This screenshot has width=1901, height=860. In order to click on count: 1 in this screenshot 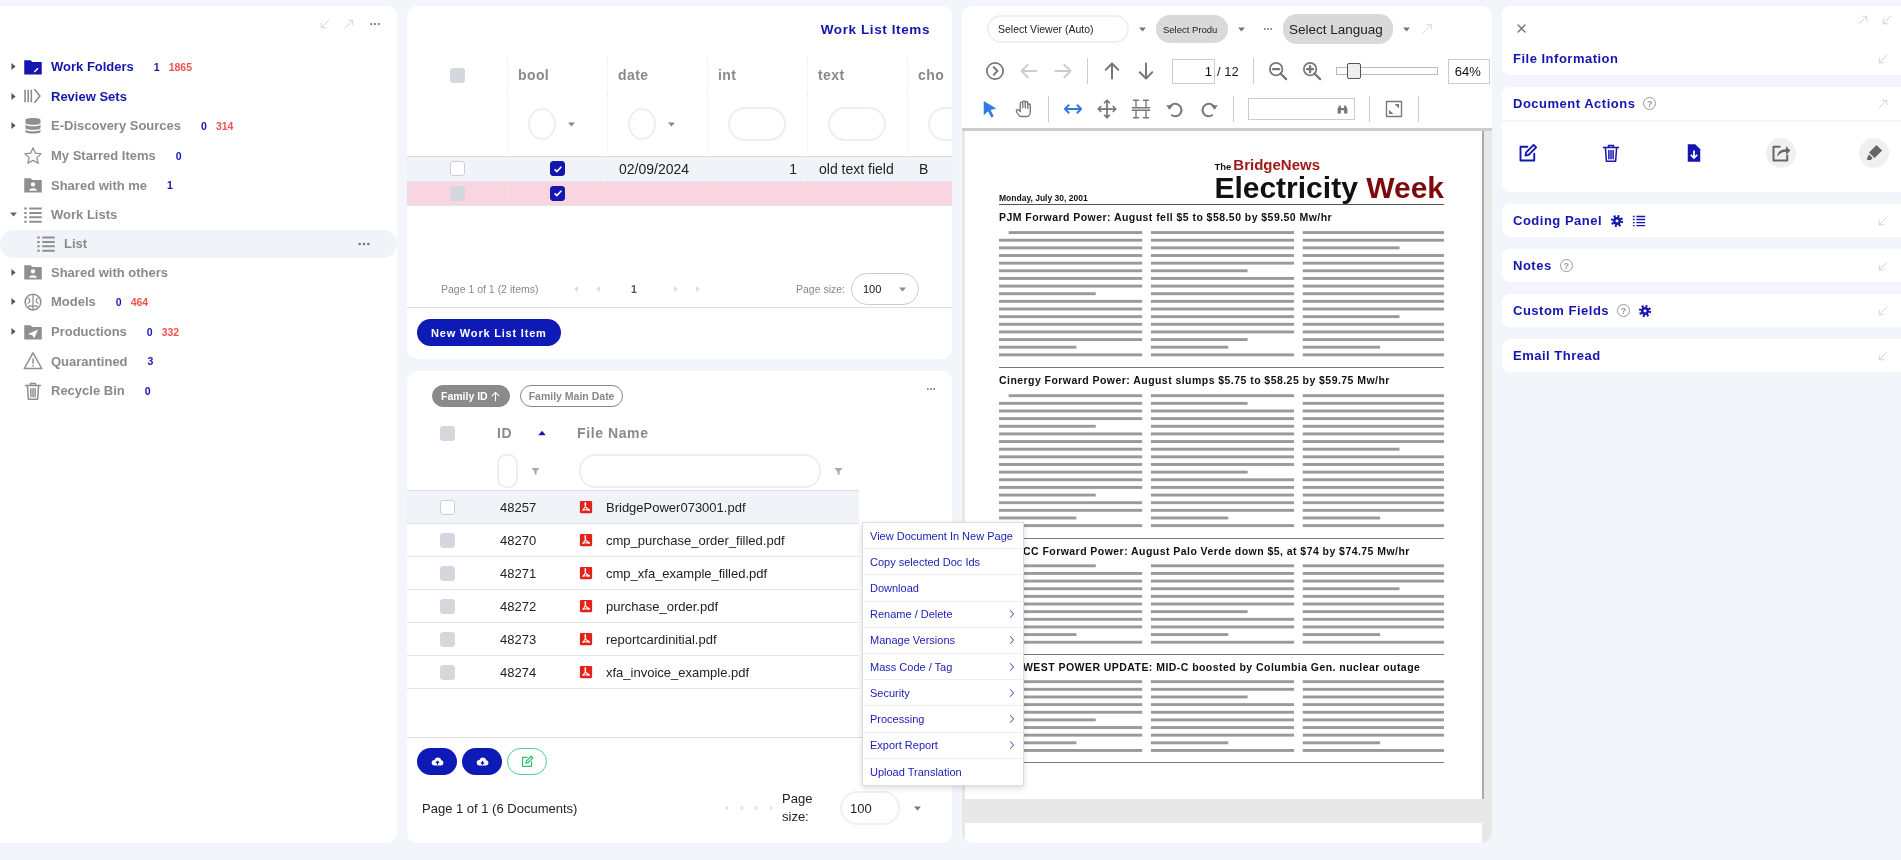, I will do `click(170, 185)`.